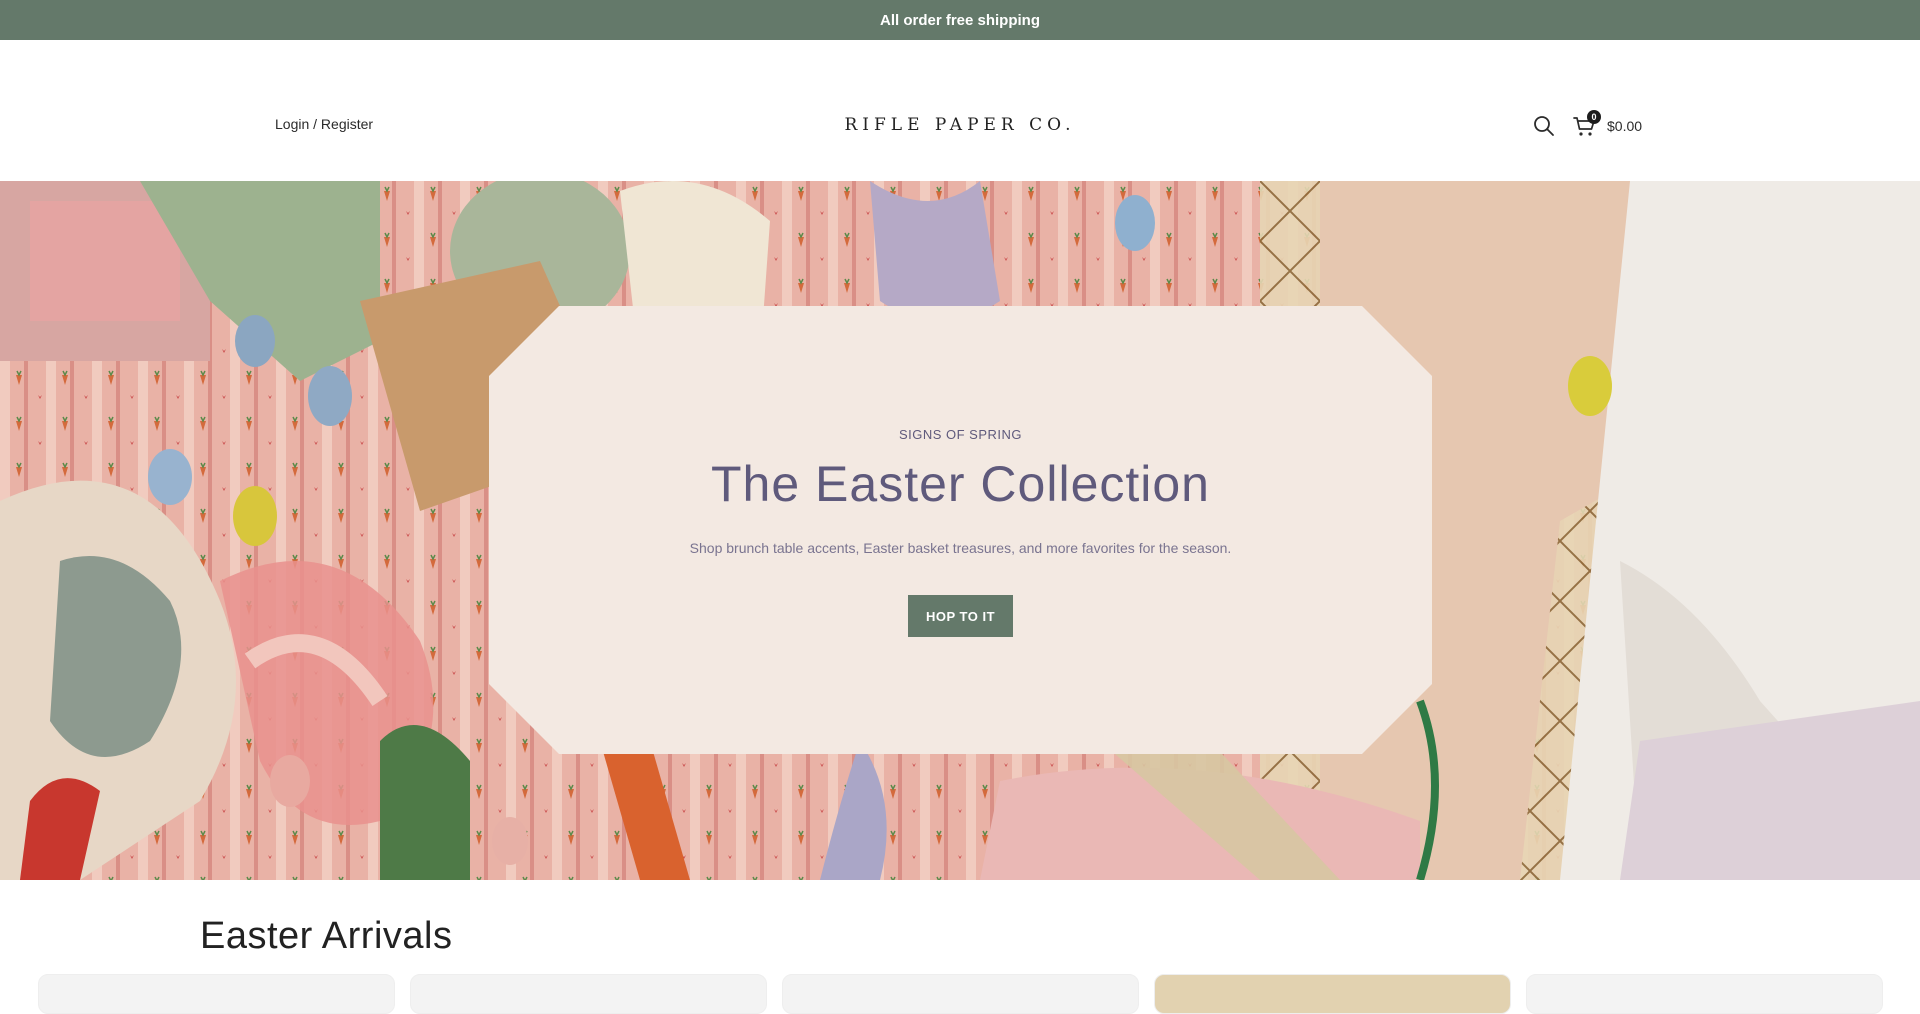 Image resolution: width=1920 pixels, height=1014 pixels. What do you see at coordinates (960, 616) in the screenshot?
I see `hop-to-it-button: HOP TO IT` at bounding box center [960, 616].